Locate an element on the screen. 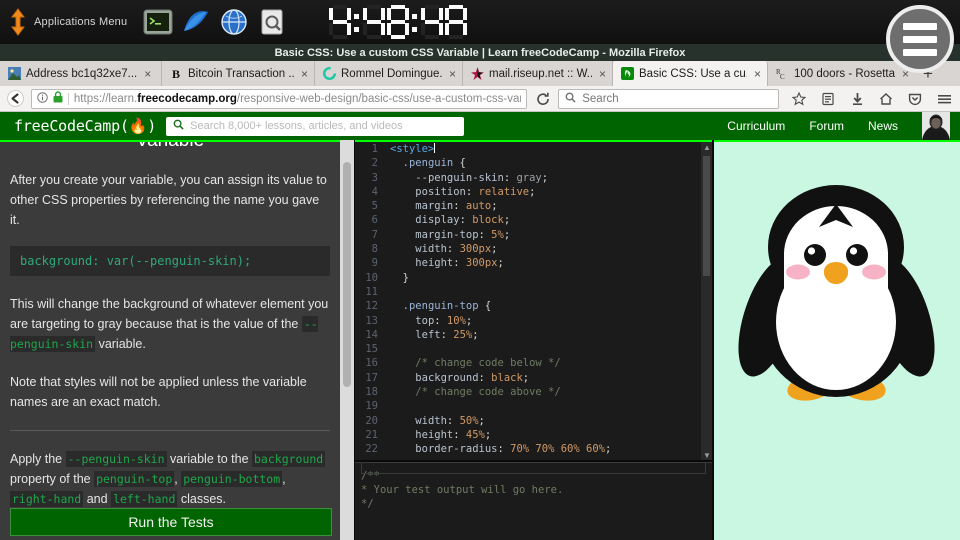 The image size is (960, 540). code-line: 18 /* change code above */ is located at coordinates (533, 392).